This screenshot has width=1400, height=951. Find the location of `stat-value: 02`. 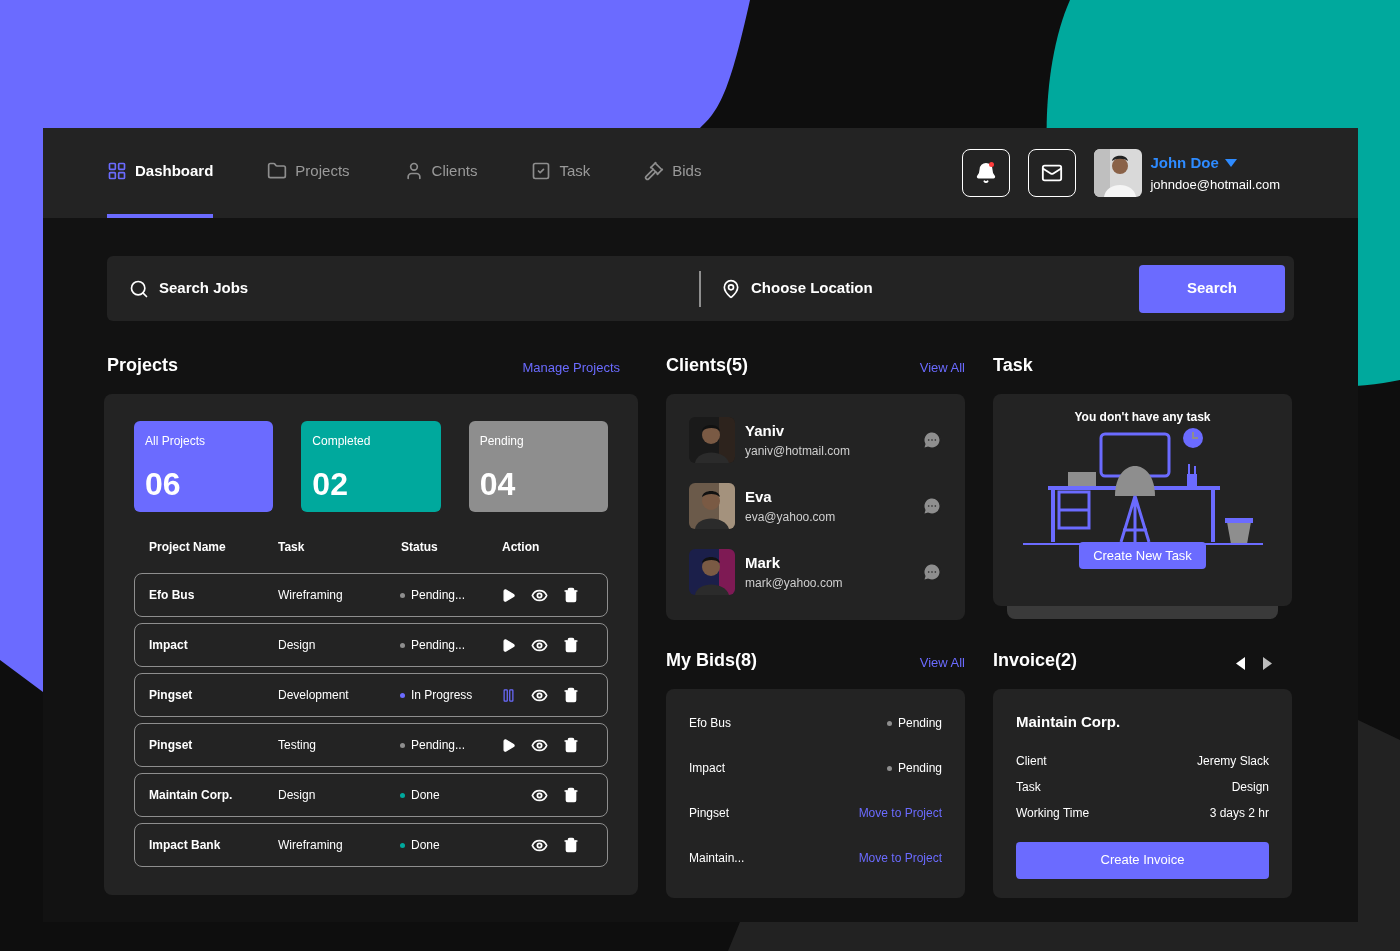

stat-value: 02 is located at coordinates (330, 484).